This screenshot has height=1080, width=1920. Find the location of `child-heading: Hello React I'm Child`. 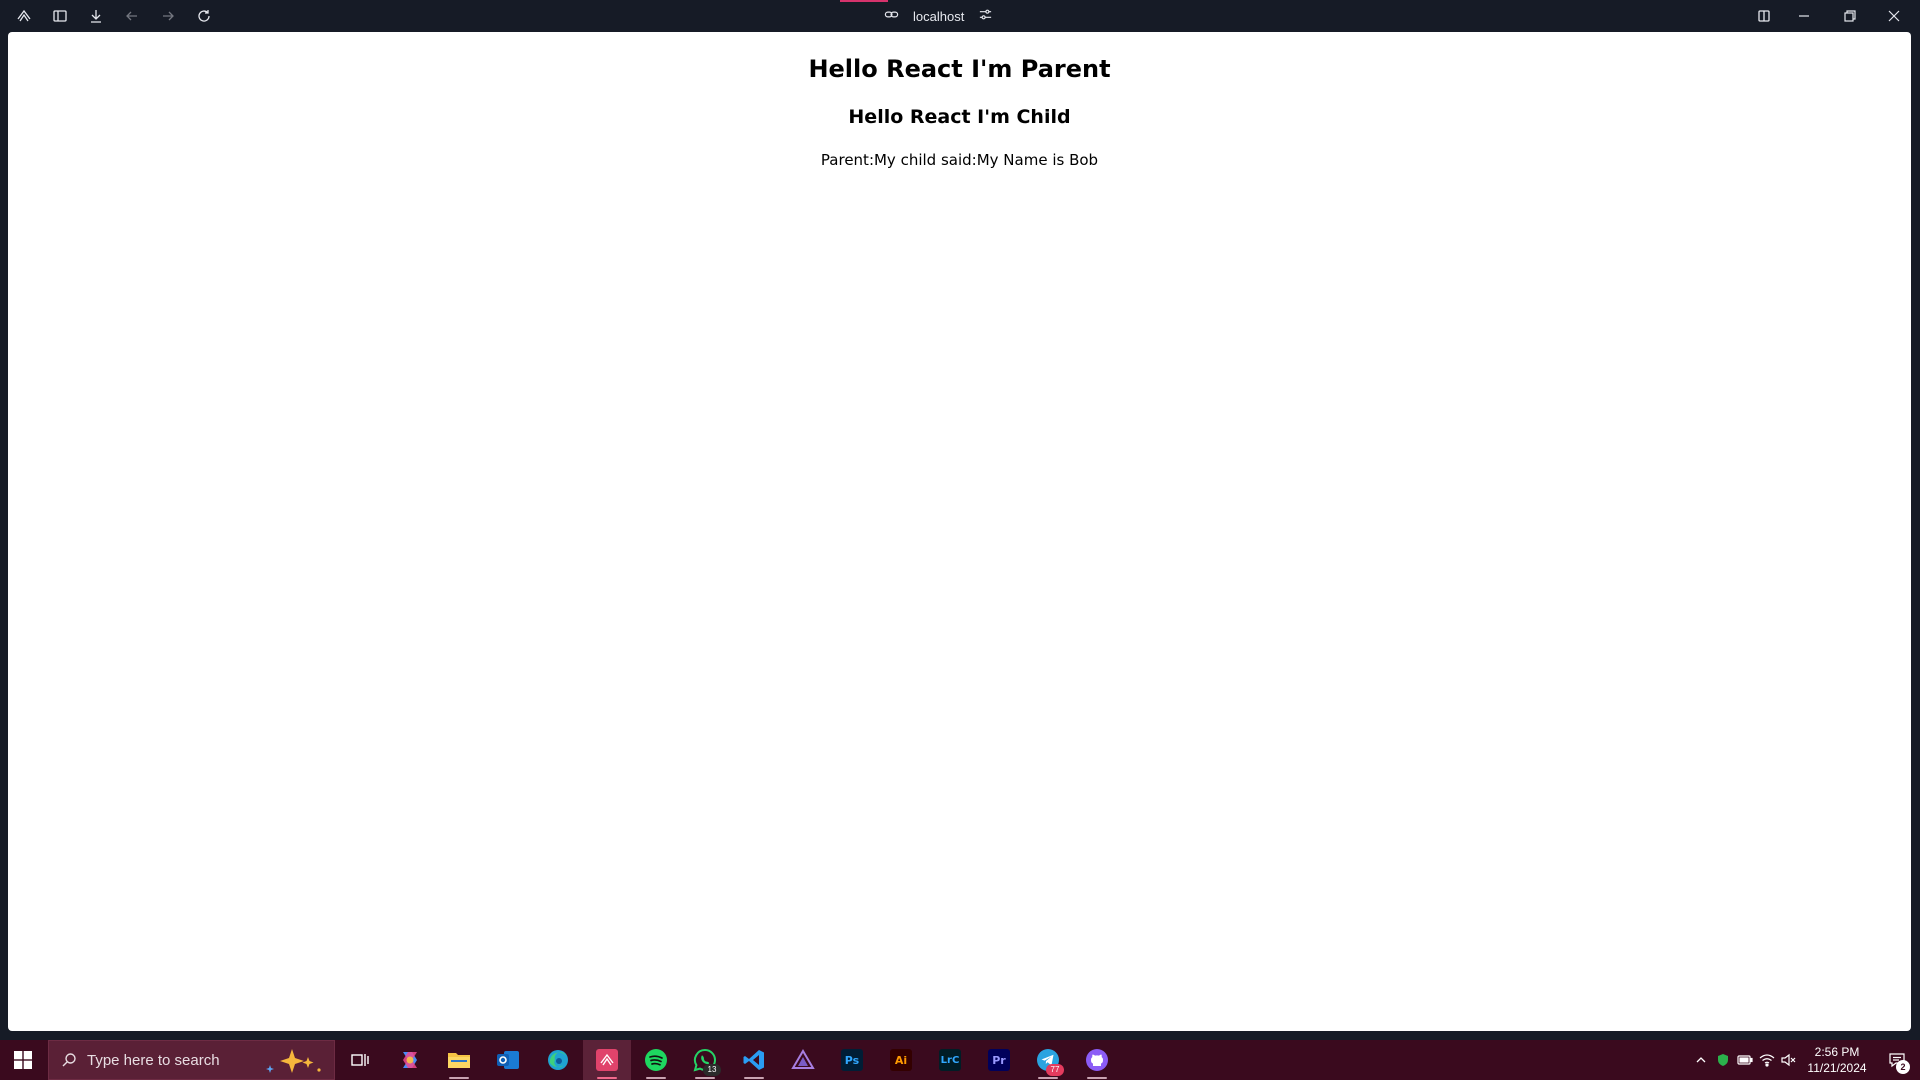

child-heading: Hello React I'm Child is located at coordinates (959, 117).